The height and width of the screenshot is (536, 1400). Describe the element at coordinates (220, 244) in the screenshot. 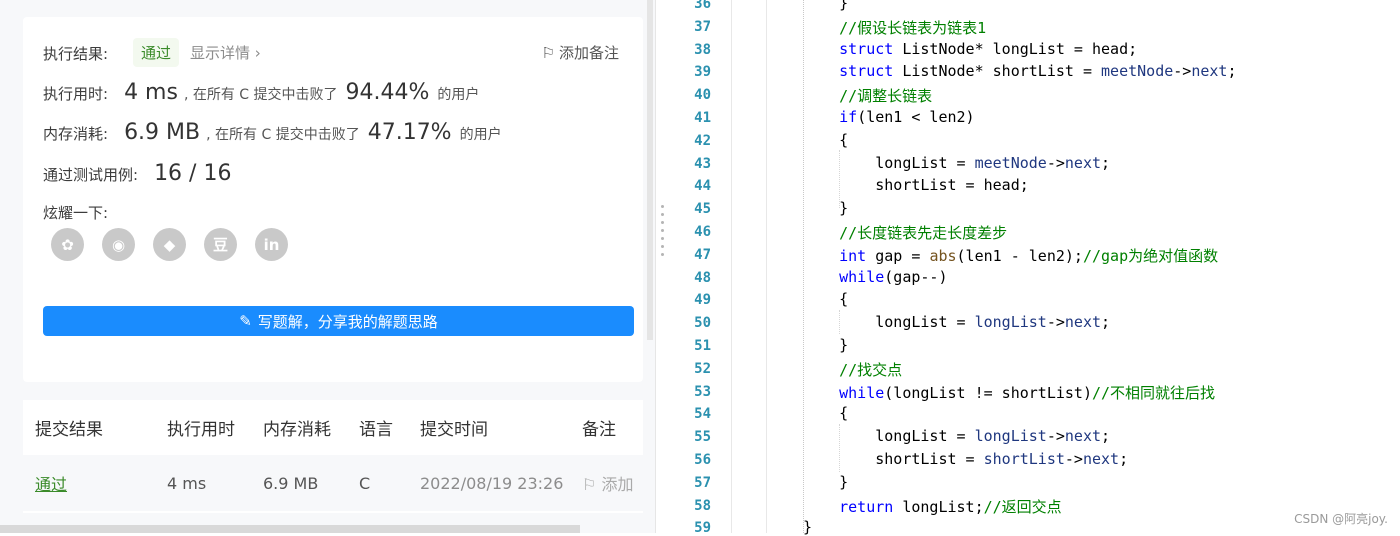

I see `douban-icon: 豆` at that location.